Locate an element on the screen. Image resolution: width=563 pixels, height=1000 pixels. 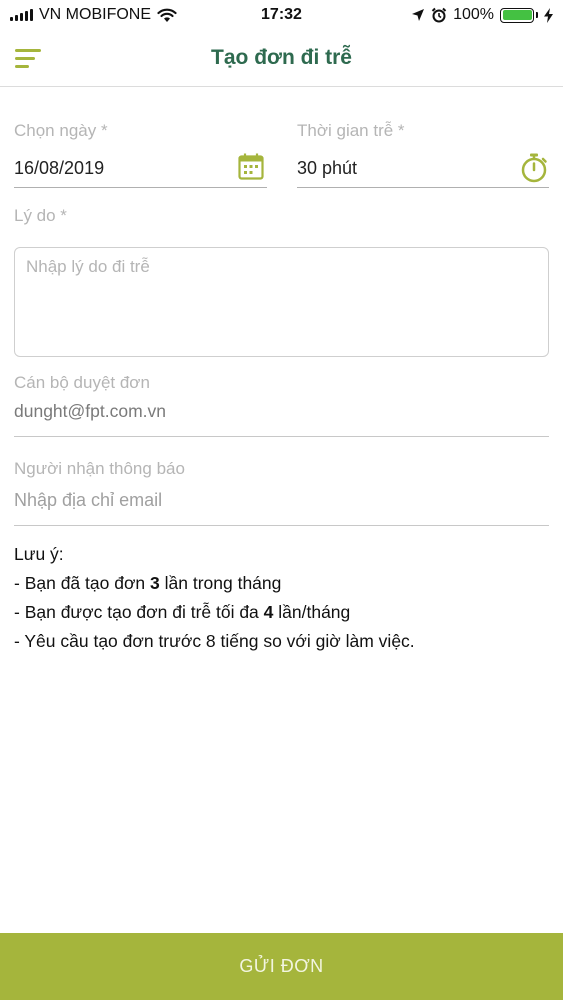
approver-value: dunght@fpt.com.vn is located at coordinates (90, 411).